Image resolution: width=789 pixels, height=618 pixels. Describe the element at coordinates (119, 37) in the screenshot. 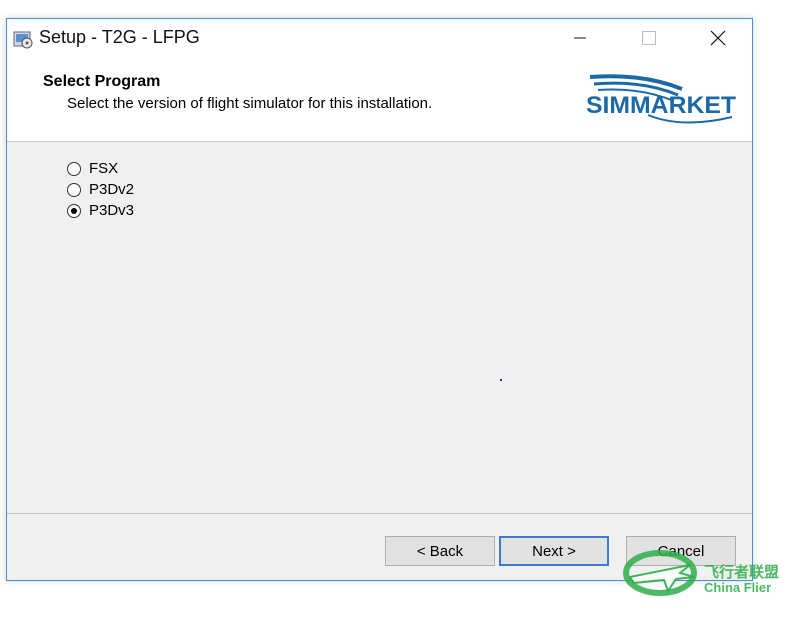

I see `window-title: Setup - T2G - LFPG` at that location.